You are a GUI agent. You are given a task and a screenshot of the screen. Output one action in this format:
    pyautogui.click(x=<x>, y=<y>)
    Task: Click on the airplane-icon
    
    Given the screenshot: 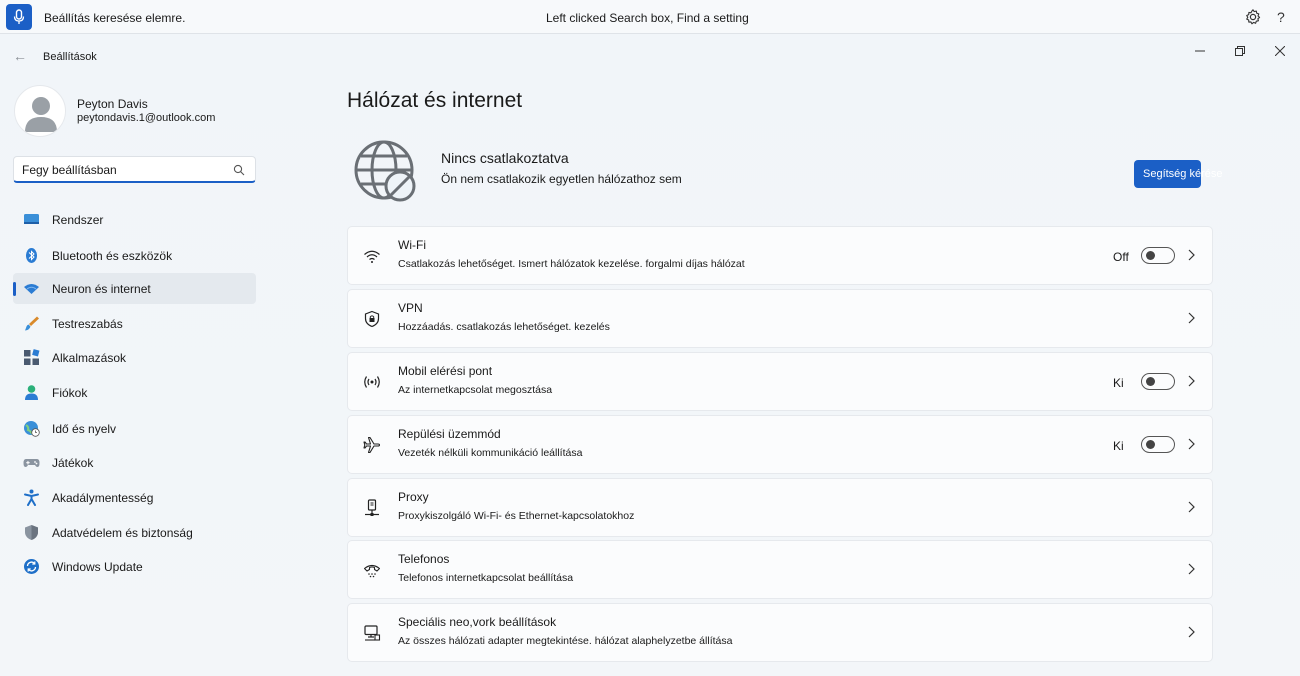 What is the action you would take?
    pyautogui.click(x=372, y=445)
    